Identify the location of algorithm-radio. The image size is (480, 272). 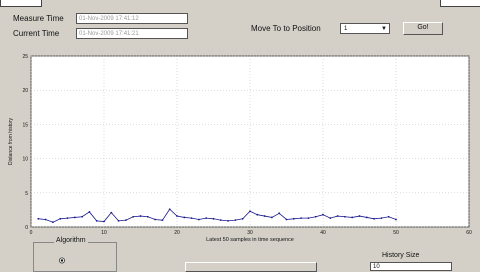
(63, 257).